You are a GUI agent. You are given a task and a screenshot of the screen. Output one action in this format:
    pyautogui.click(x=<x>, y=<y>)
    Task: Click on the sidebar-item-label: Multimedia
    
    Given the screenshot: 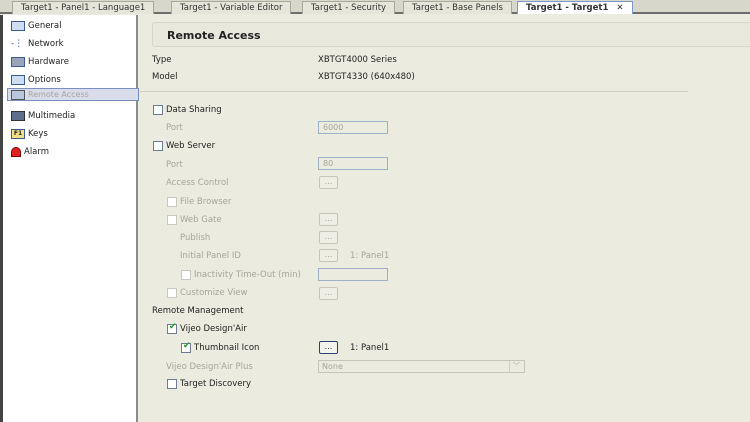 What is the action you would take?
    pyautogui.click(x=52, y=116)
    